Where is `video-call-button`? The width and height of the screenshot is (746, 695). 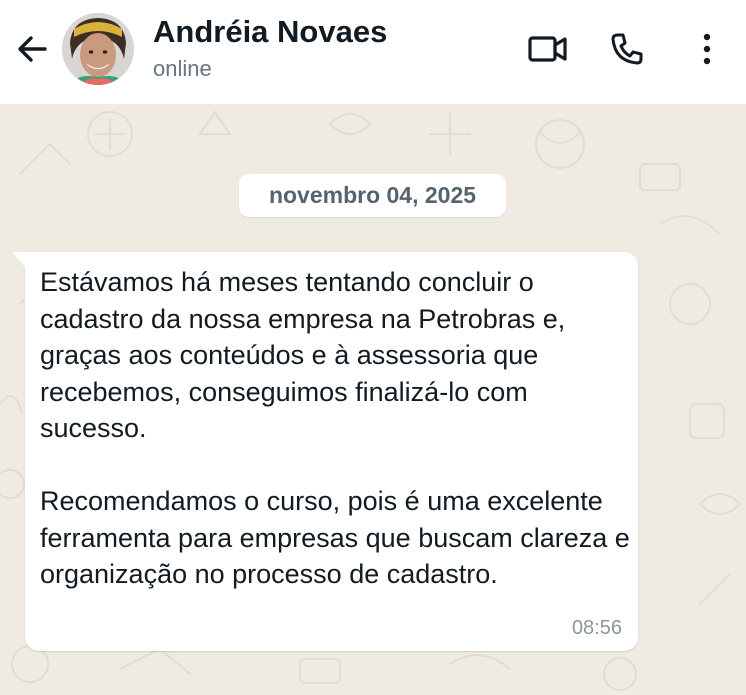
video-call-button is located at coordinates (548, 49).